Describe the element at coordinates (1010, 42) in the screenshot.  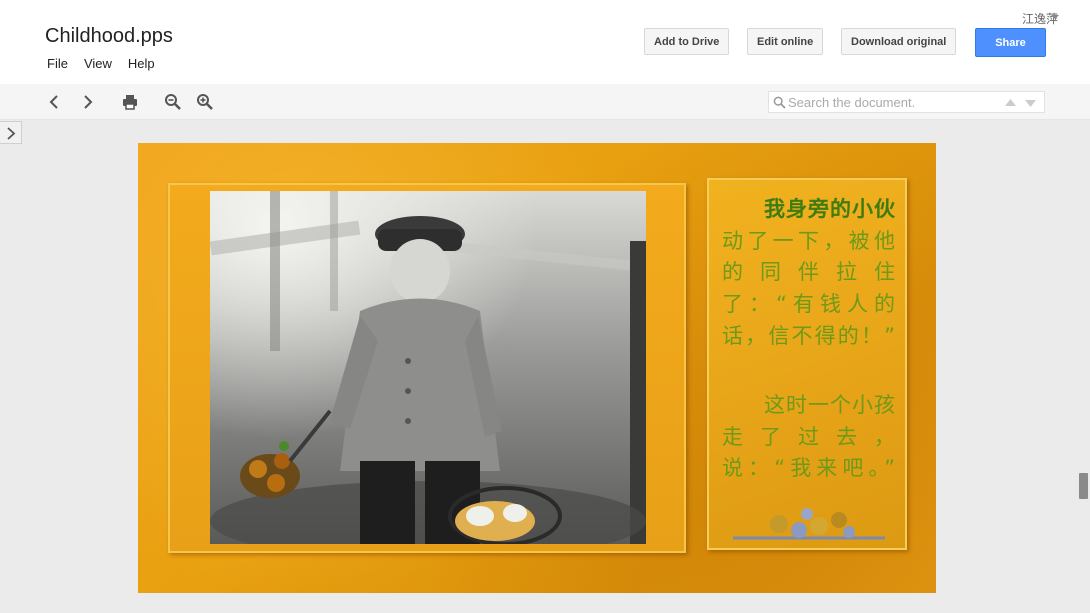
I see `share-button: Share` at that location.